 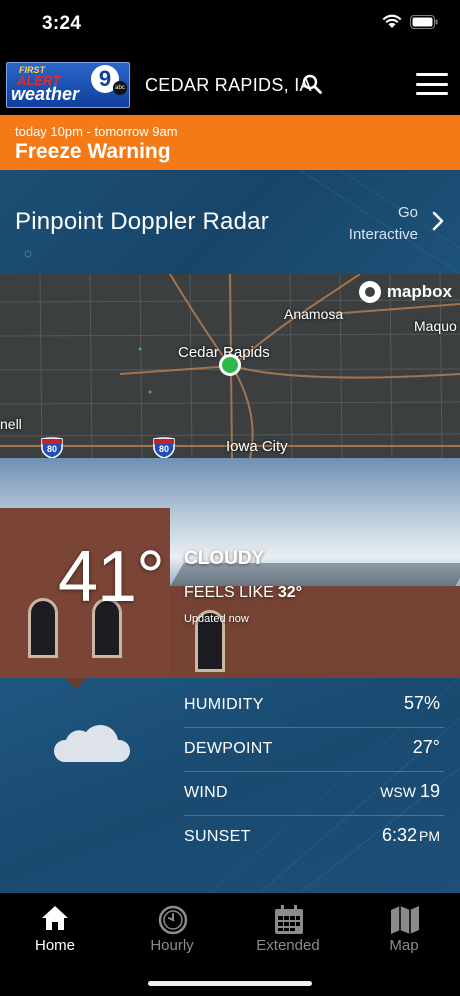 I want to click on tab-home: Home, so click(x=55, y=927).